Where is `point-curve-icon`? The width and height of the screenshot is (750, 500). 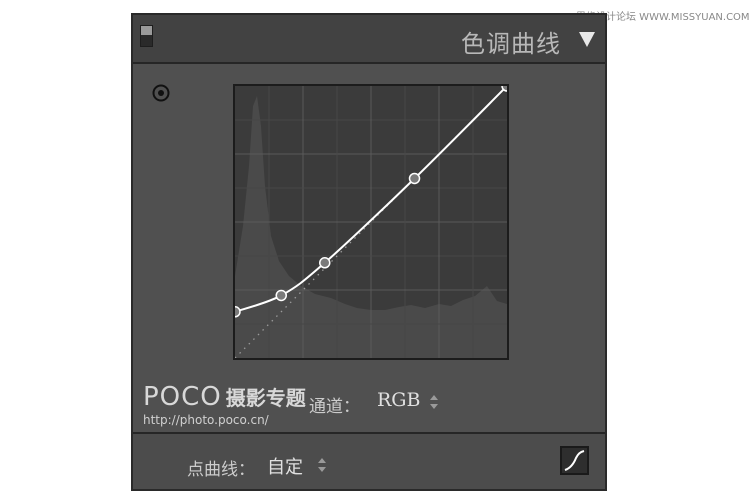 point-curve-icon is located at coordinates (574, 460).